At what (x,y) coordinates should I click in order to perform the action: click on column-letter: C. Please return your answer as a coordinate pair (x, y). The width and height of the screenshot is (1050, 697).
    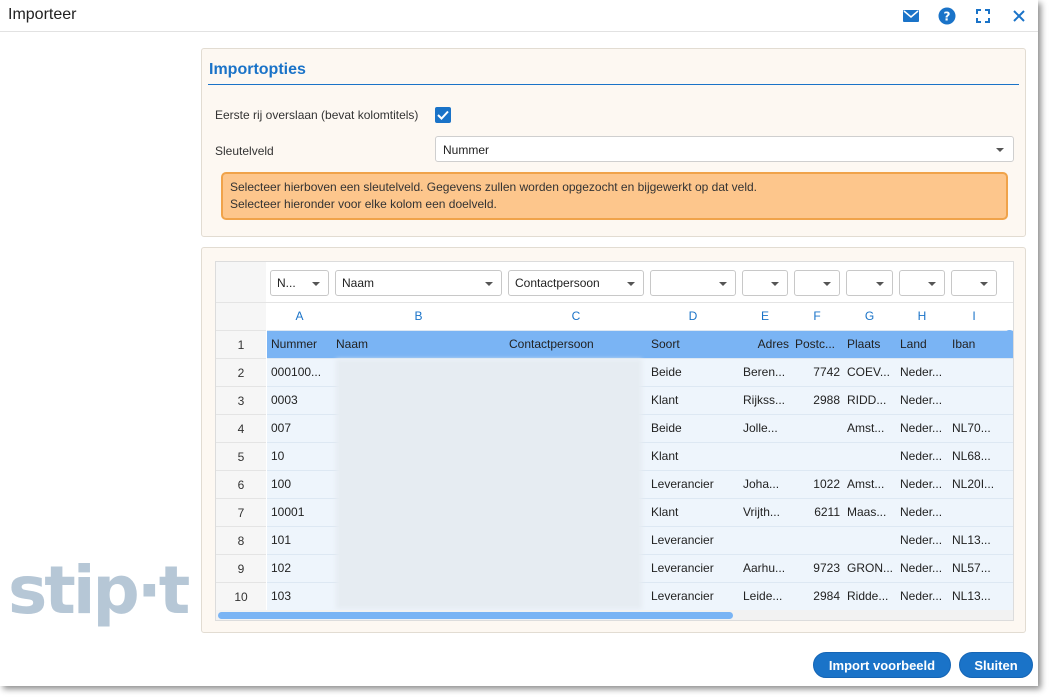
    Looking at the image, I should click on (576, 316).